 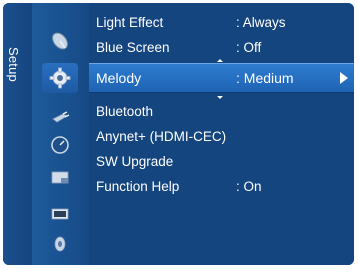 I want to click on satellite-dish-icon, so click(x=60, y=41).